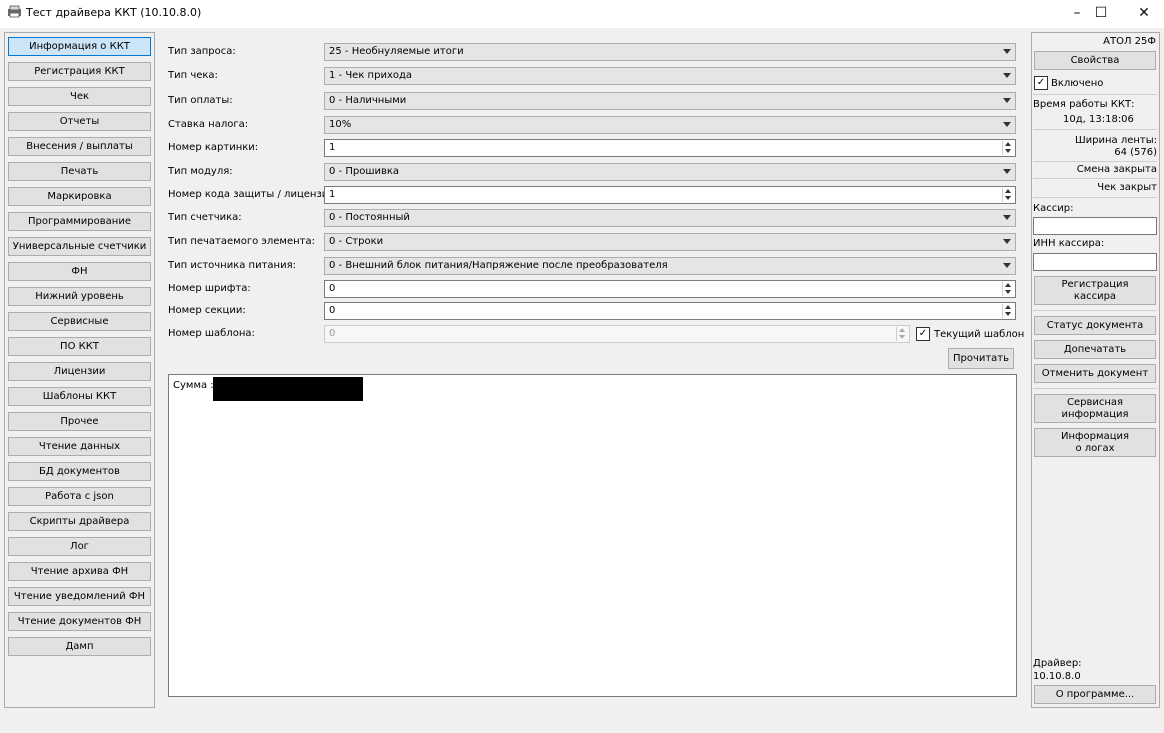 This screenshot has width=1164, height=733. I want to click on nav-item-cash-in-out: Внесения / выплаты, so click(79, 146).